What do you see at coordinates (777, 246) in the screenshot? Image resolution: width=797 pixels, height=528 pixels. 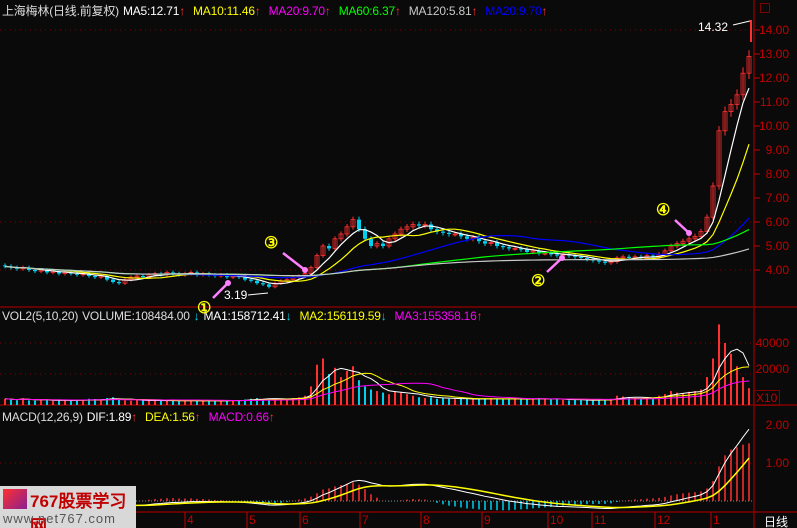 I see `price-tick: 5.00` at bounding box center [777, 246].